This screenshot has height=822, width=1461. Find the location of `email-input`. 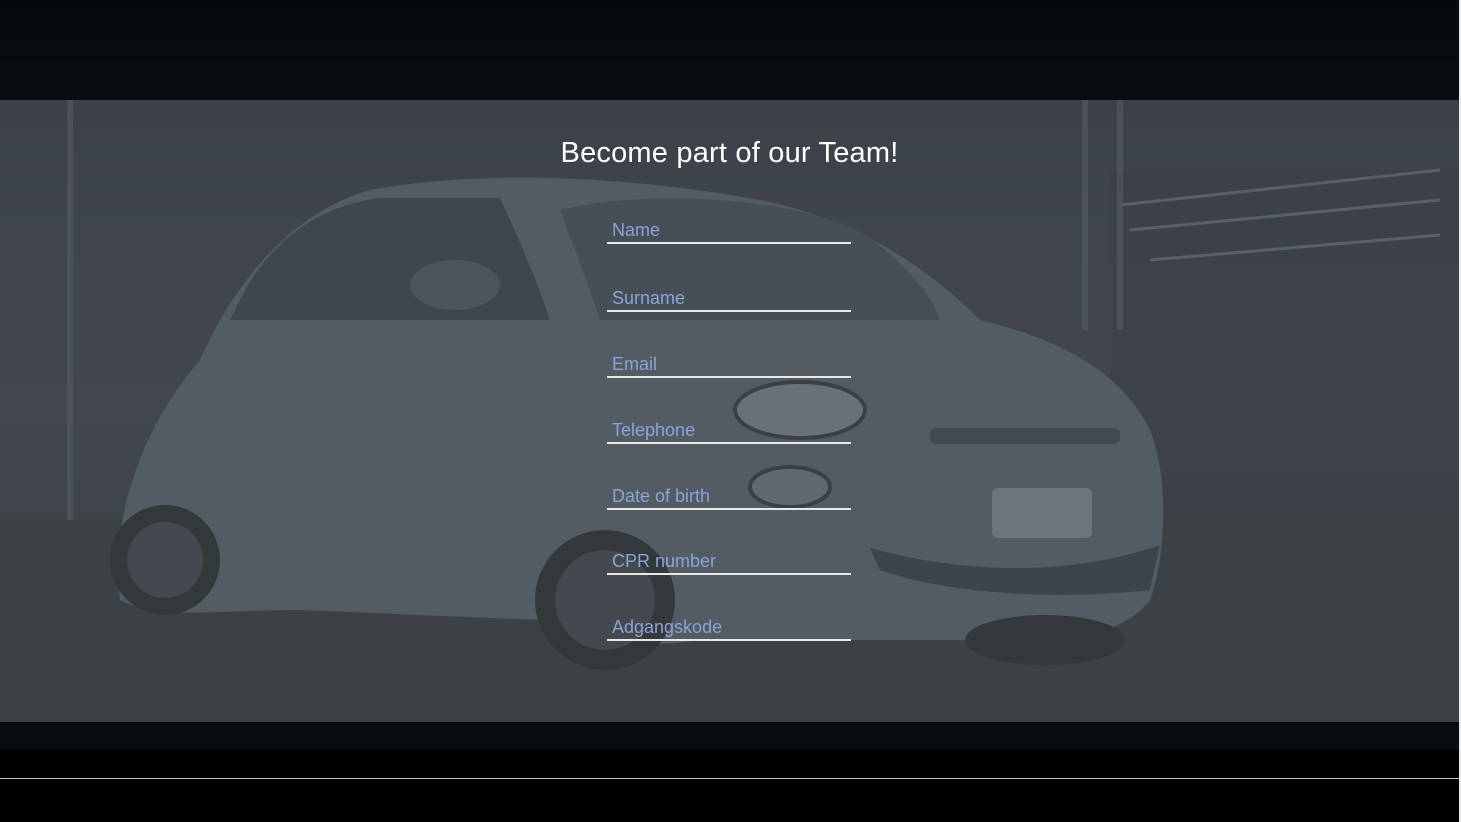

email-input is located at coordinates (729, 365).